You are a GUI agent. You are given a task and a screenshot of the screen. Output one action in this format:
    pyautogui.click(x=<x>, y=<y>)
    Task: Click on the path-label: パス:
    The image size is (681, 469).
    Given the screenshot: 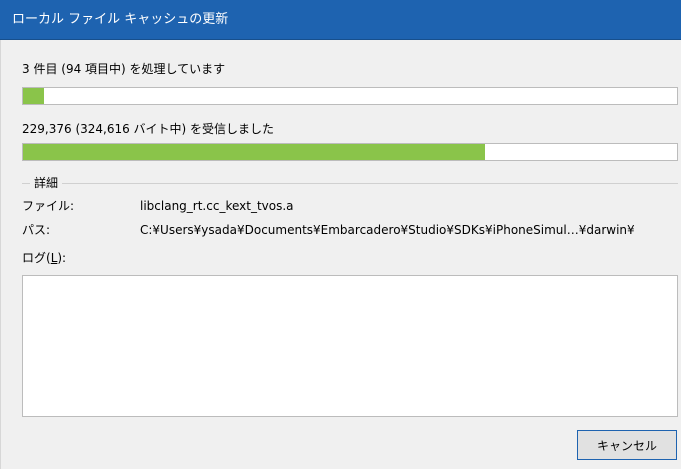 What is the action you would take?
    pyautogui.click(x=36, y=230)
    